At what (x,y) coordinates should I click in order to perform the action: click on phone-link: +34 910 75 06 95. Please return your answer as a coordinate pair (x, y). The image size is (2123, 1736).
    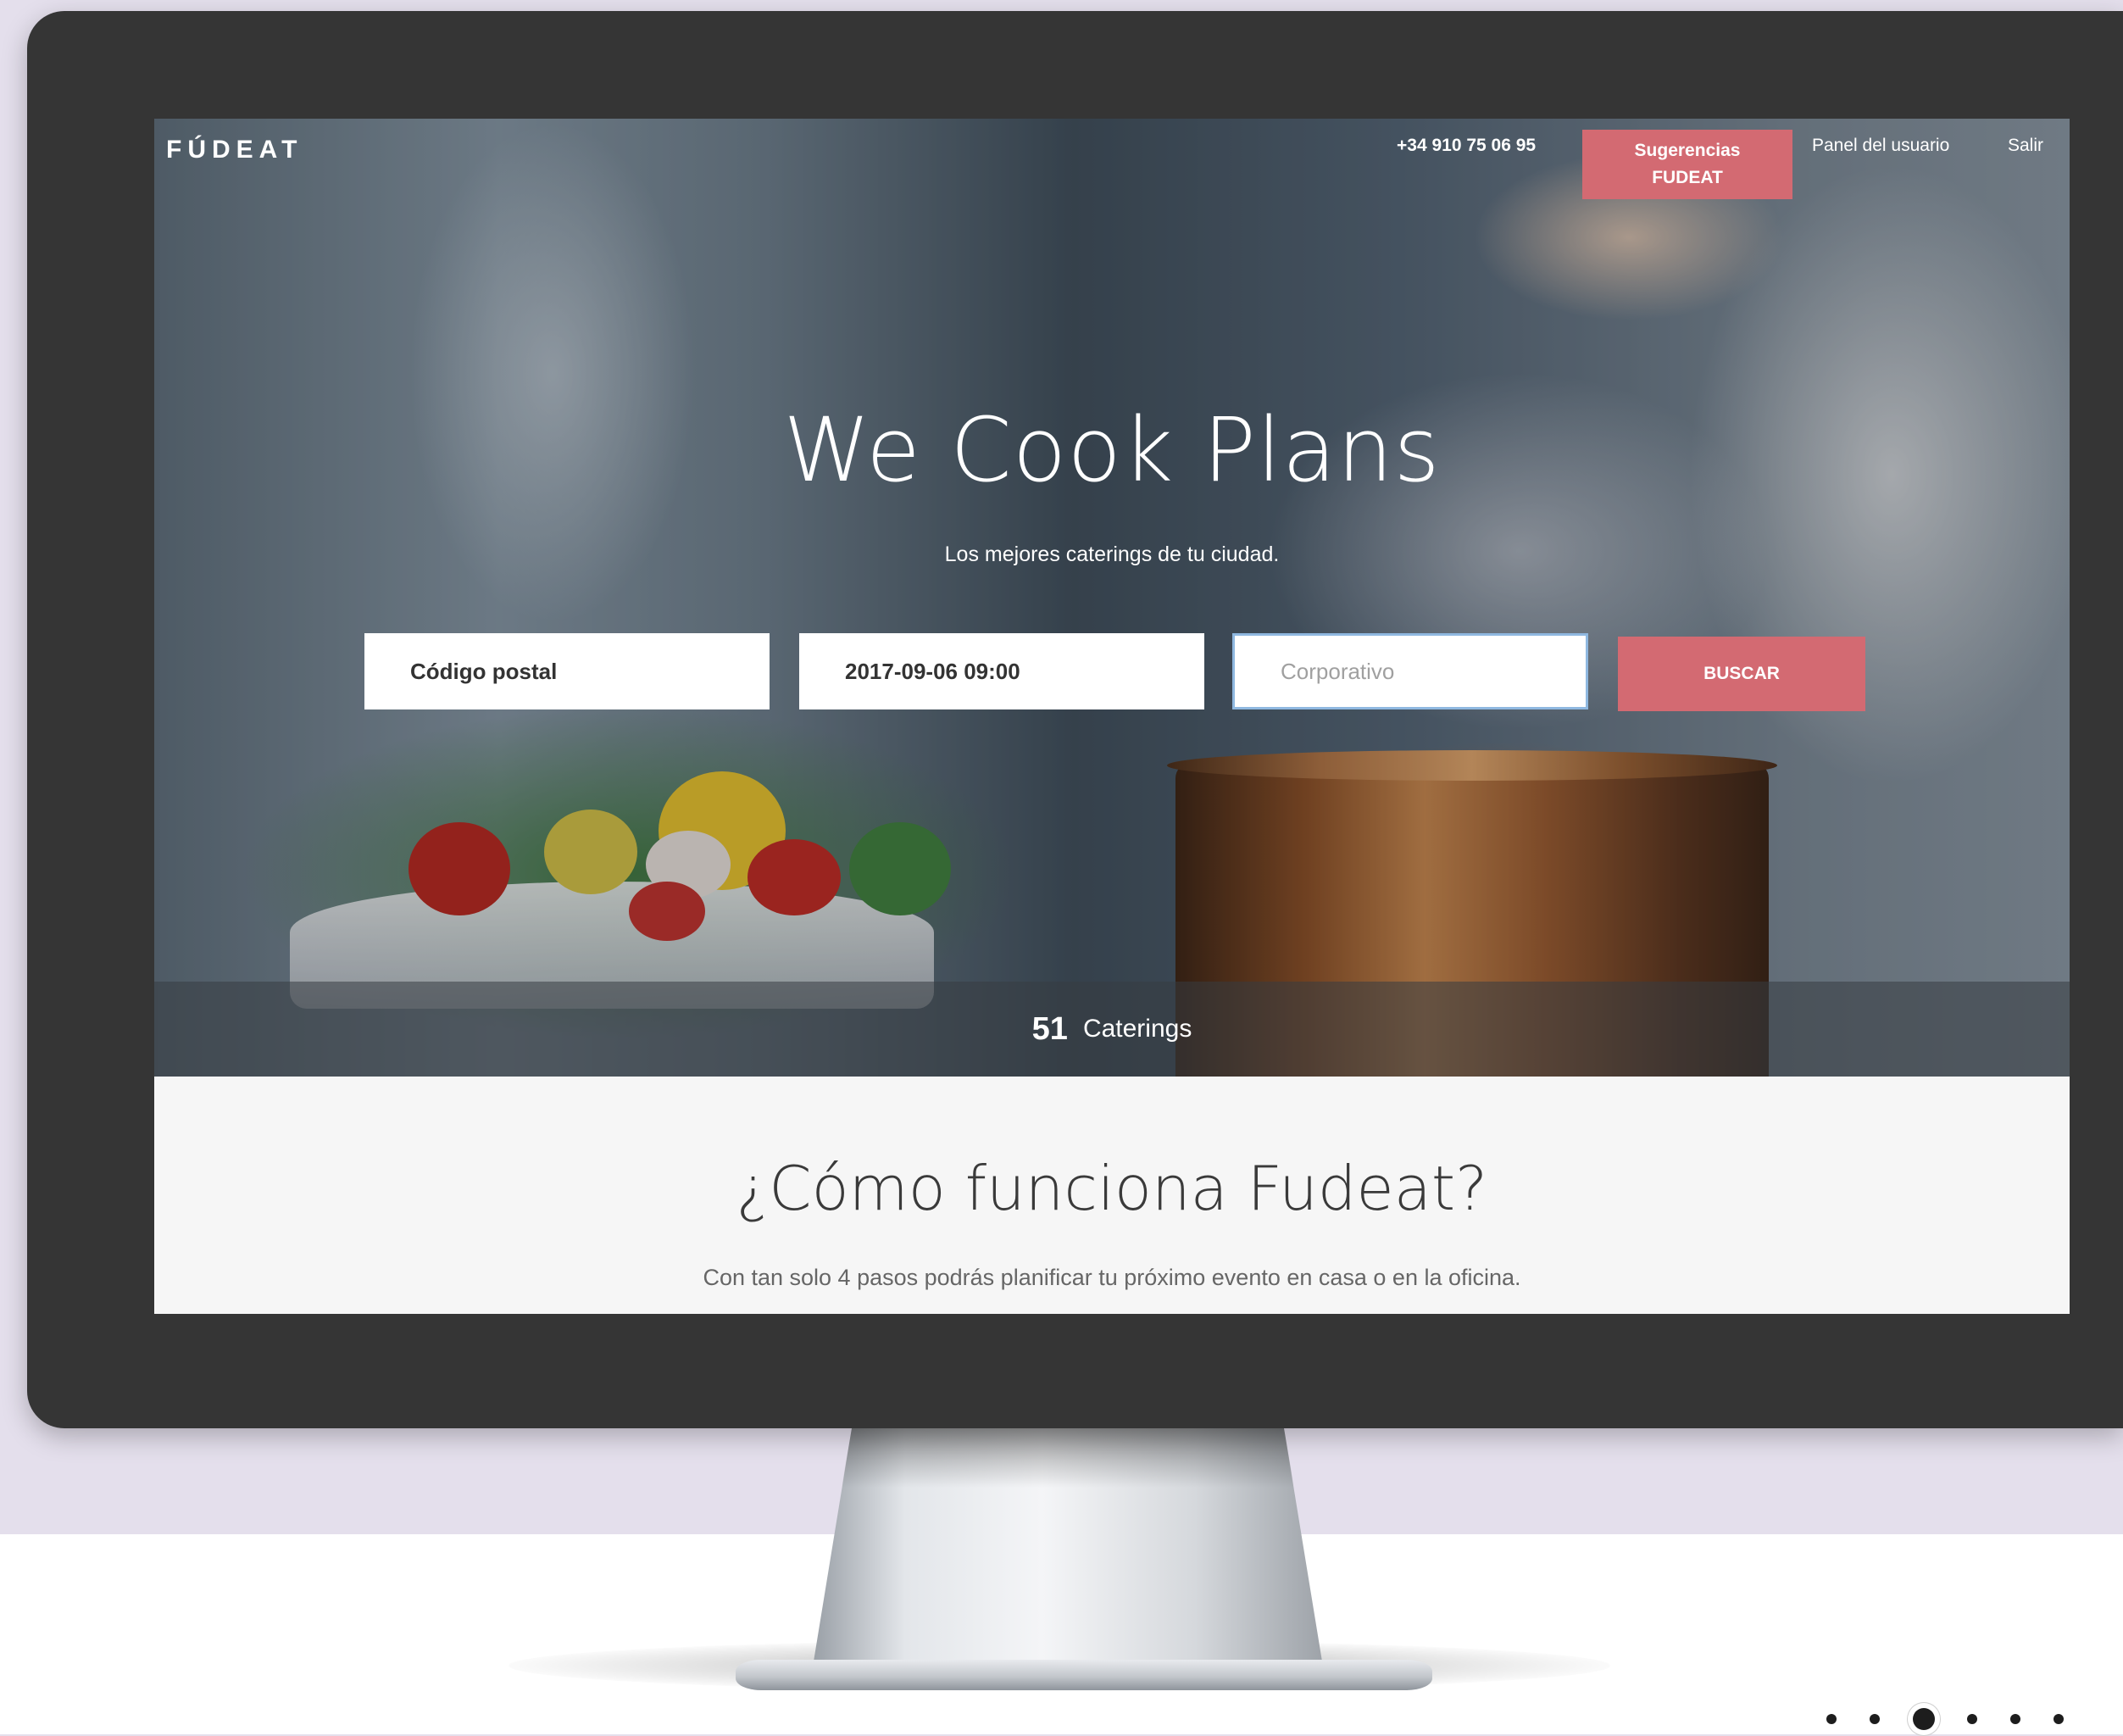
    Looking at the image, I should click on (1466, 146).